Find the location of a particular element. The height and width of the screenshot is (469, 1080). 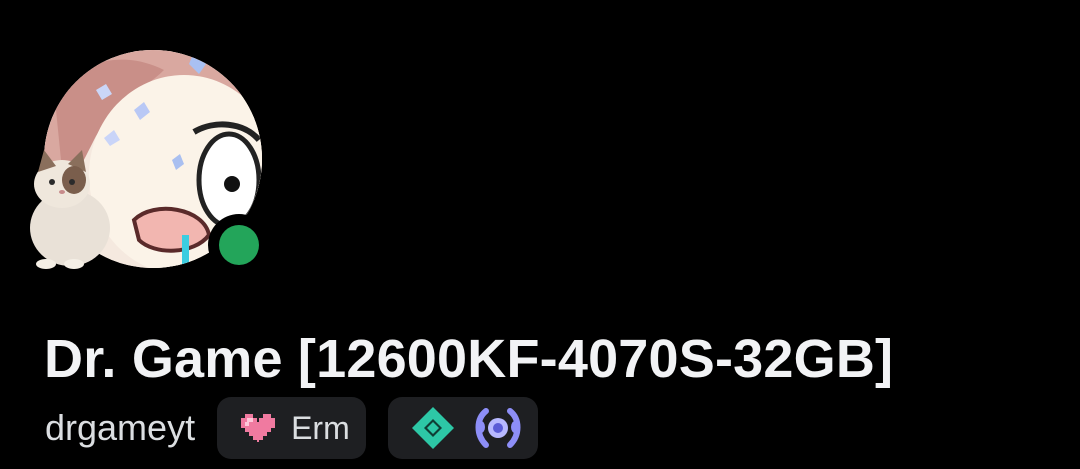

online-status-dot is located at coordinates (239, 245).